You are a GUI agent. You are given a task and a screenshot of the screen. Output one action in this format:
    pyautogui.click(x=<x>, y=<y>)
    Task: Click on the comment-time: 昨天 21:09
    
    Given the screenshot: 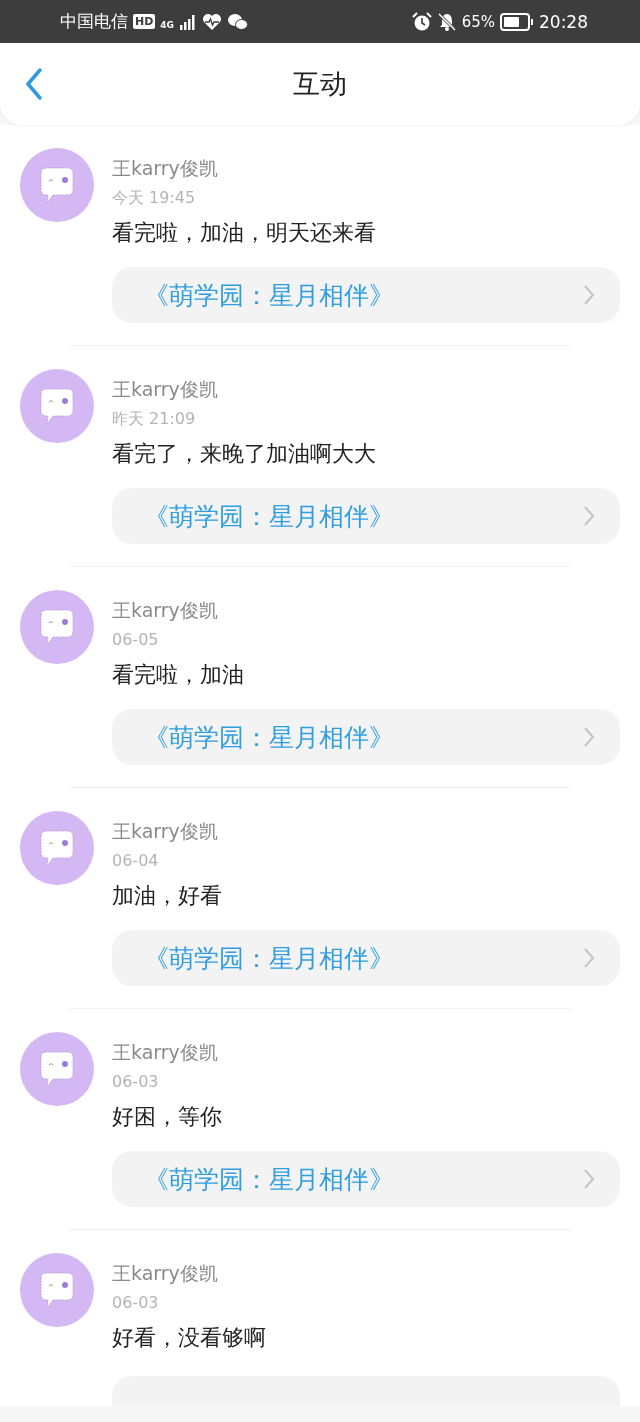 What is the action you would take?
    pyautogui.click(x=154, y=419)
    